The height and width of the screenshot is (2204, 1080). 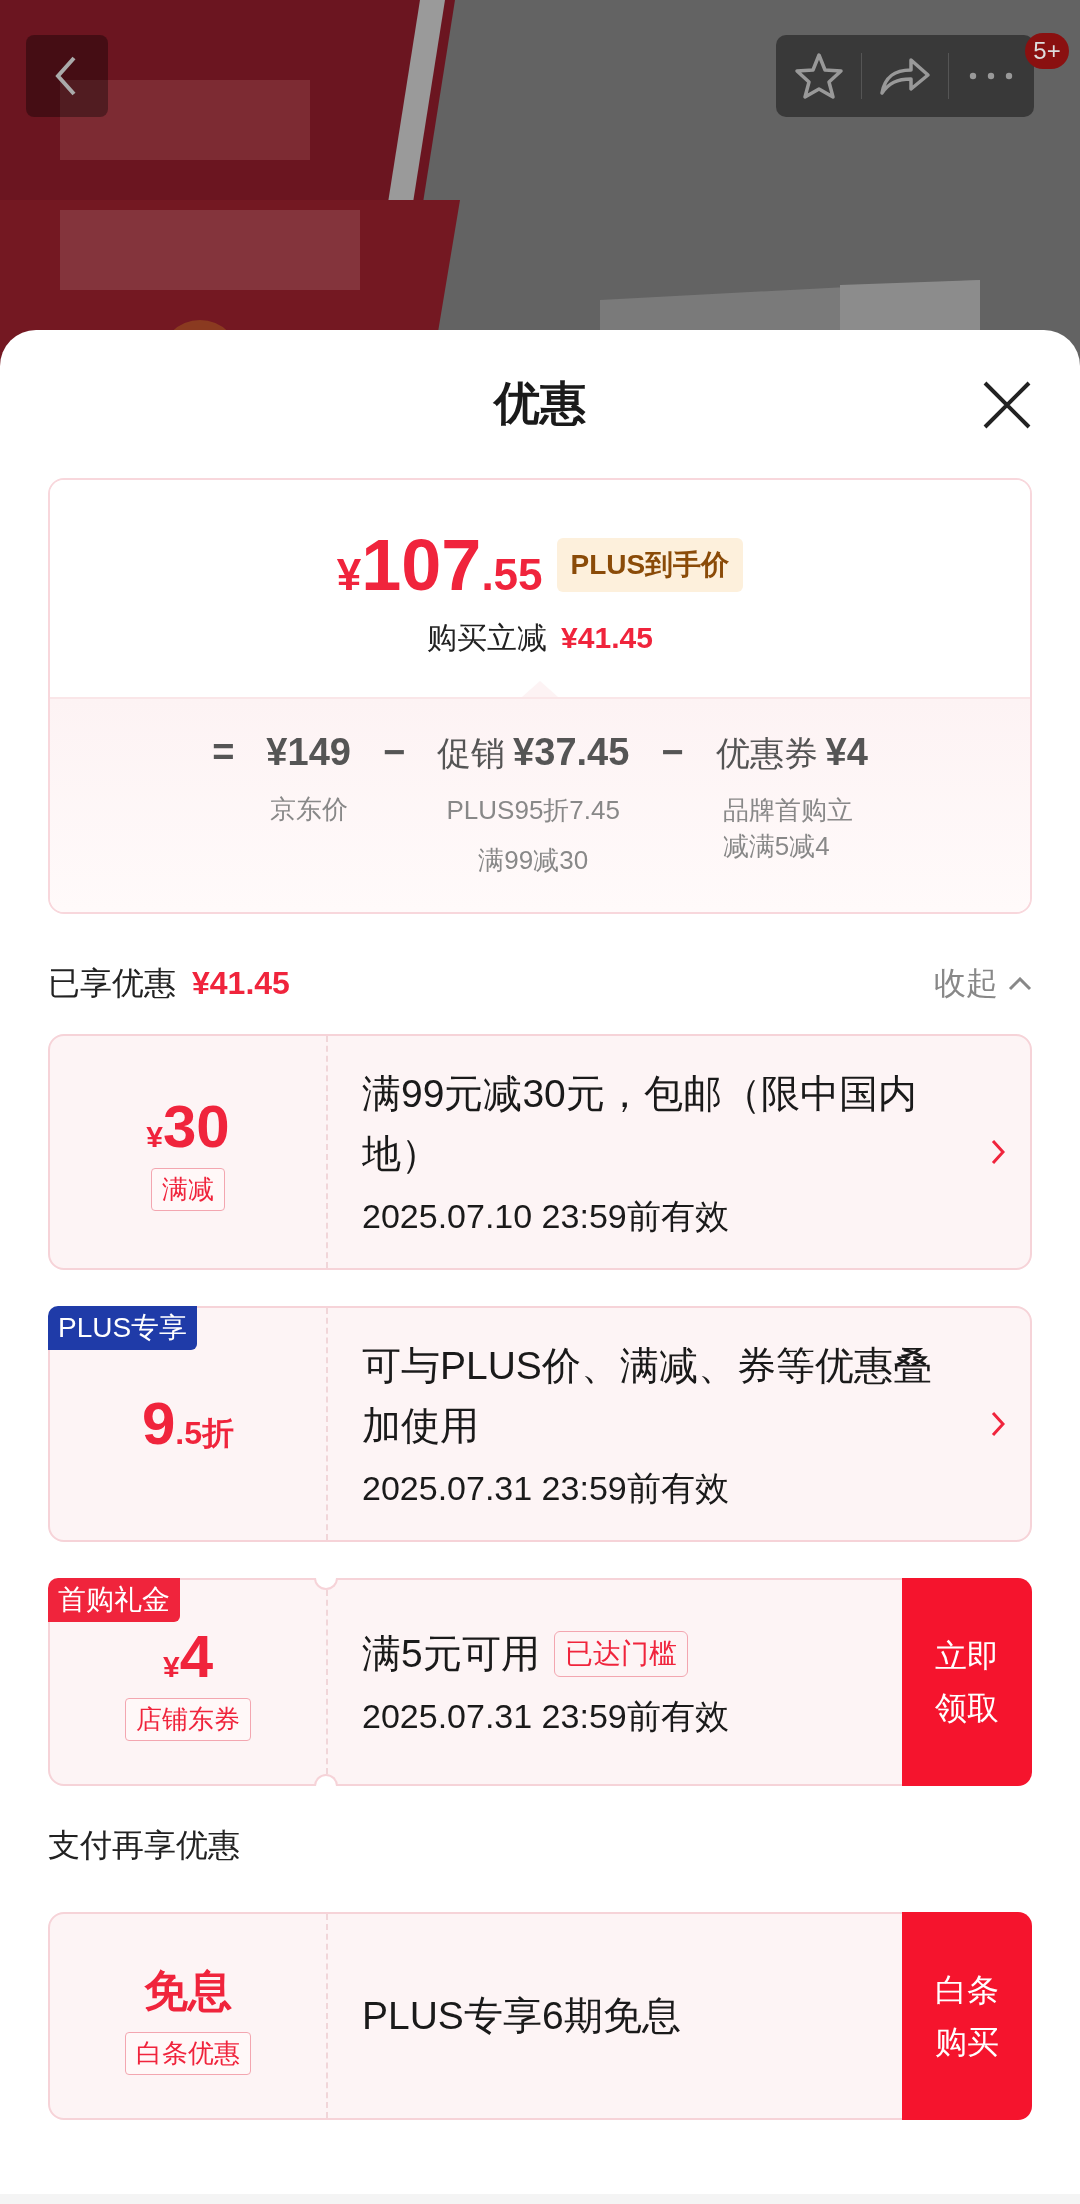 I want to click on operator-sign: =, so click(x=223, y=752).